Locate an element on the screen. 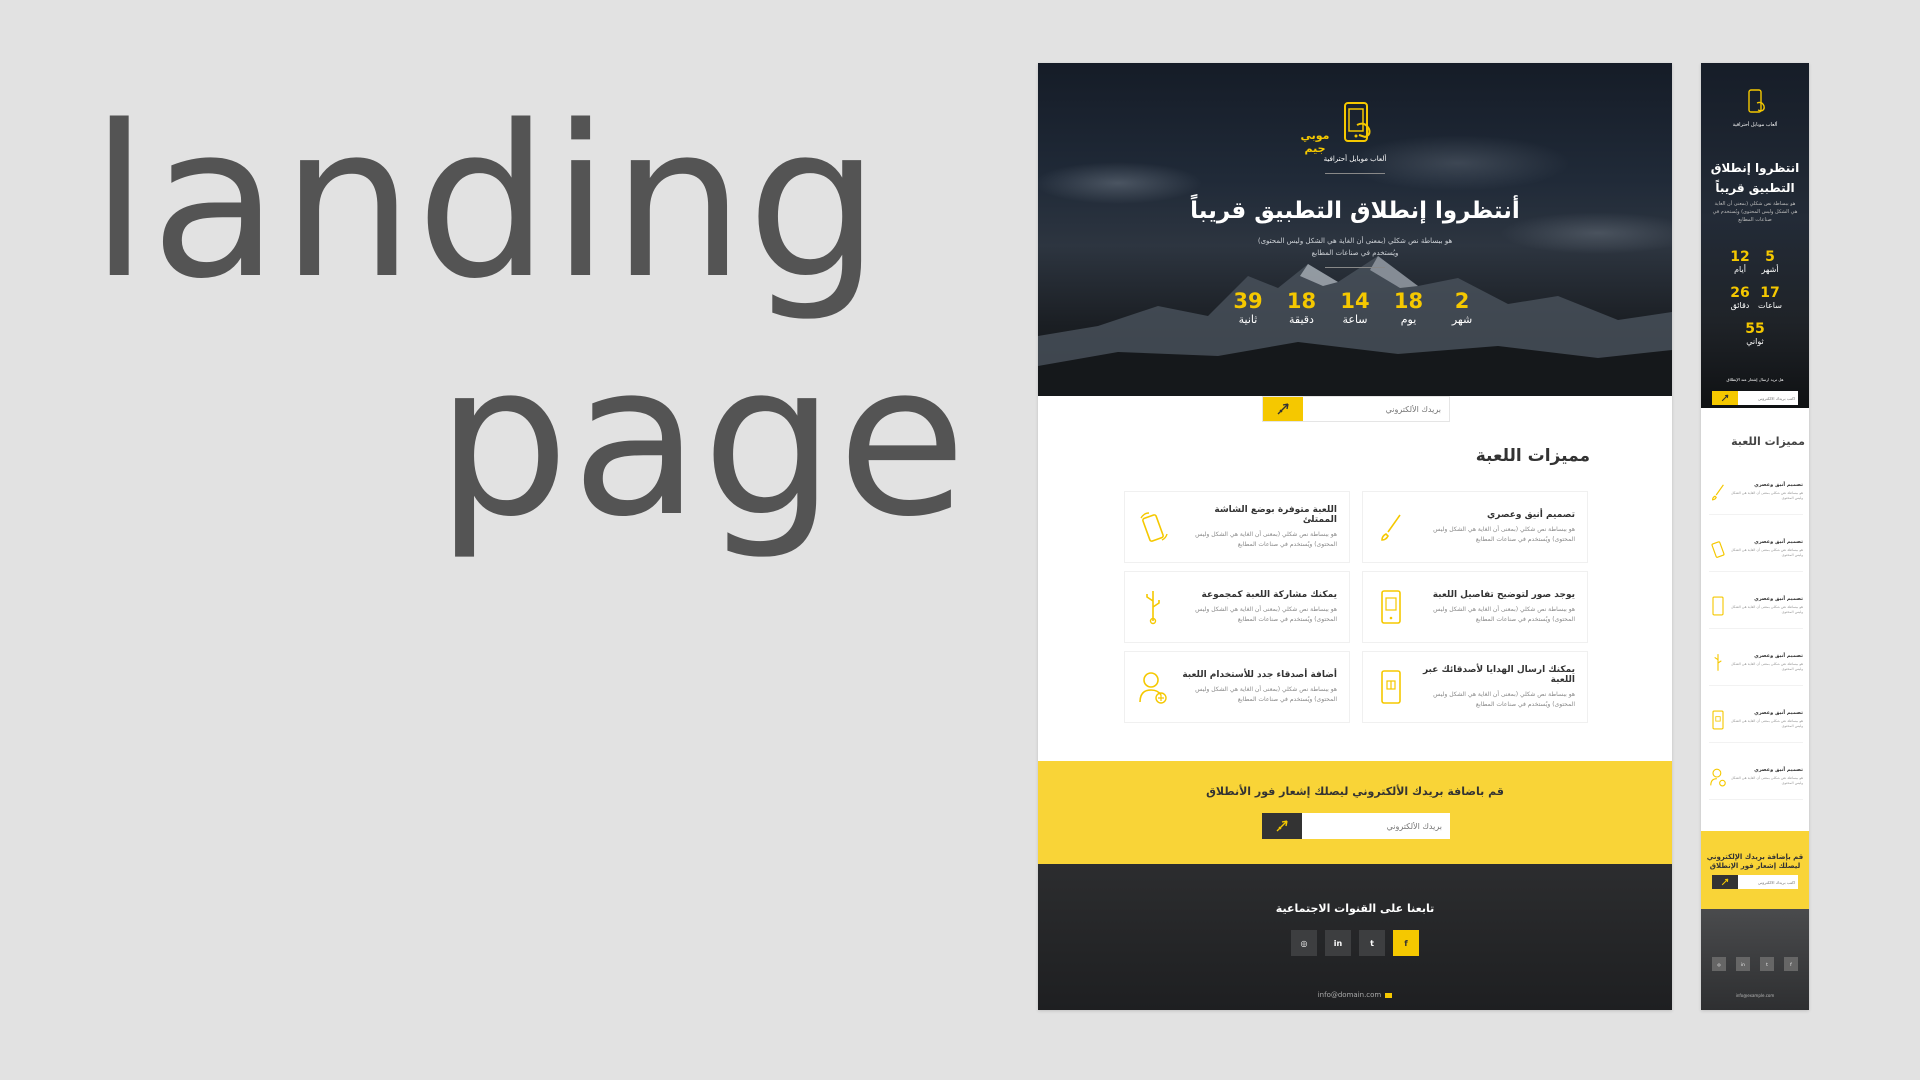 This screenshot has height=1080, width=1920. headline-landing: landing is located at coordinates (486, 202).